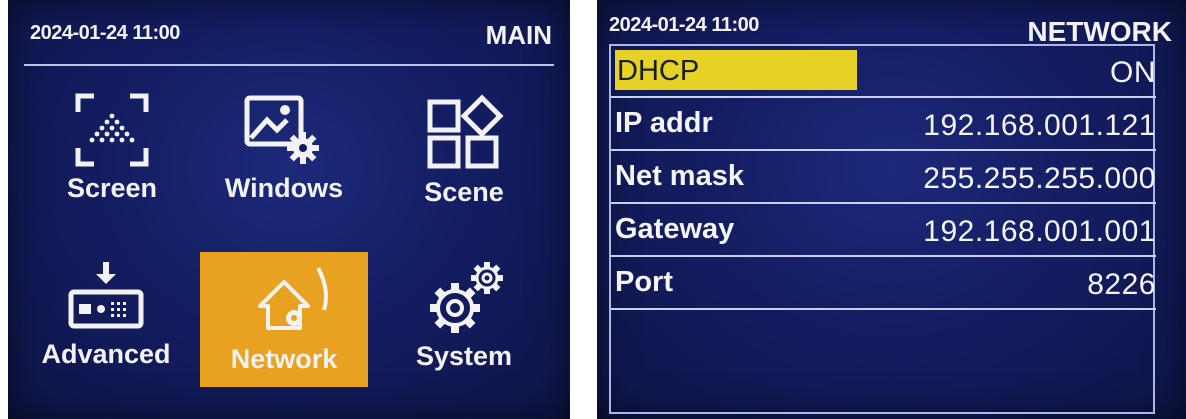 This screenshot has height=419, width=1186. Describe the element at coordinates (284, 294) in the screenshot. I see `network-icon` at that location.